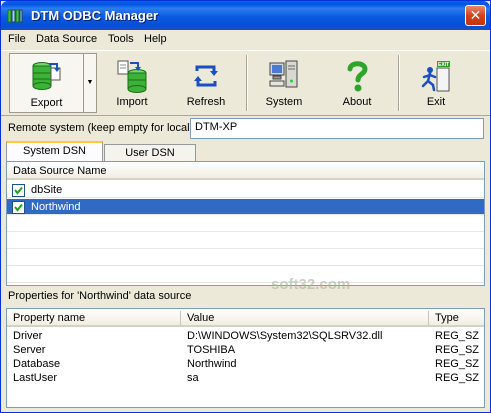  Describe the element at coordinates (245, 171) in the screenshot. I see `data-source-name-header: Data Source Name` at that location.